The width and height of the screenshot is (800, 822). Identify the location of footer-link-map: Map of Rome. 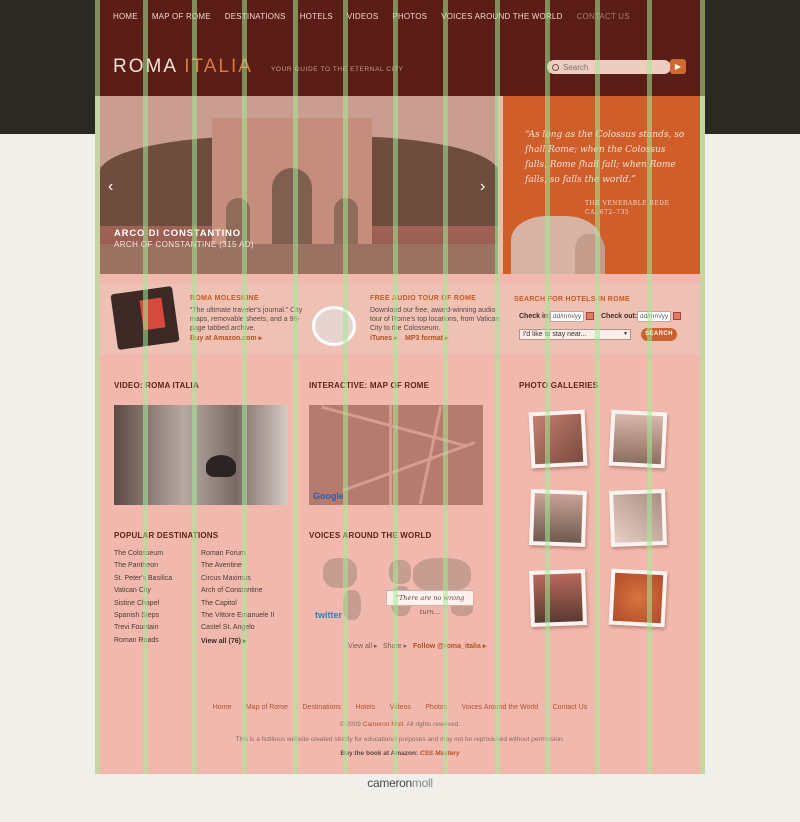
(267, 707).